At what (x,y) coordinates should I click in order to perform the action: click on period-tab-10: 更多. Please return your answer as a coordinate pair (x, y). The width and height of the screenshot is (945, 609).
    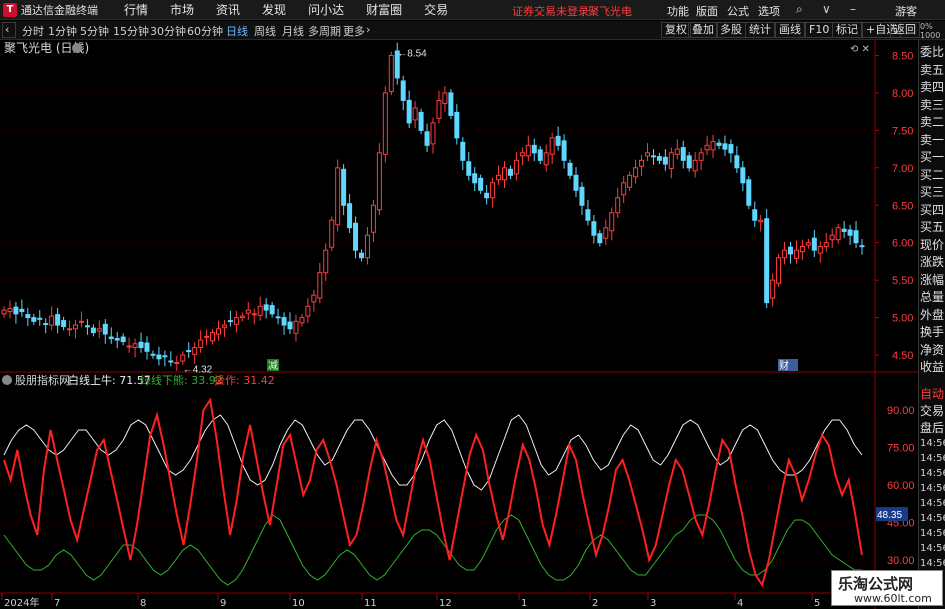
    Looking at the image, I should click on (354, 31).